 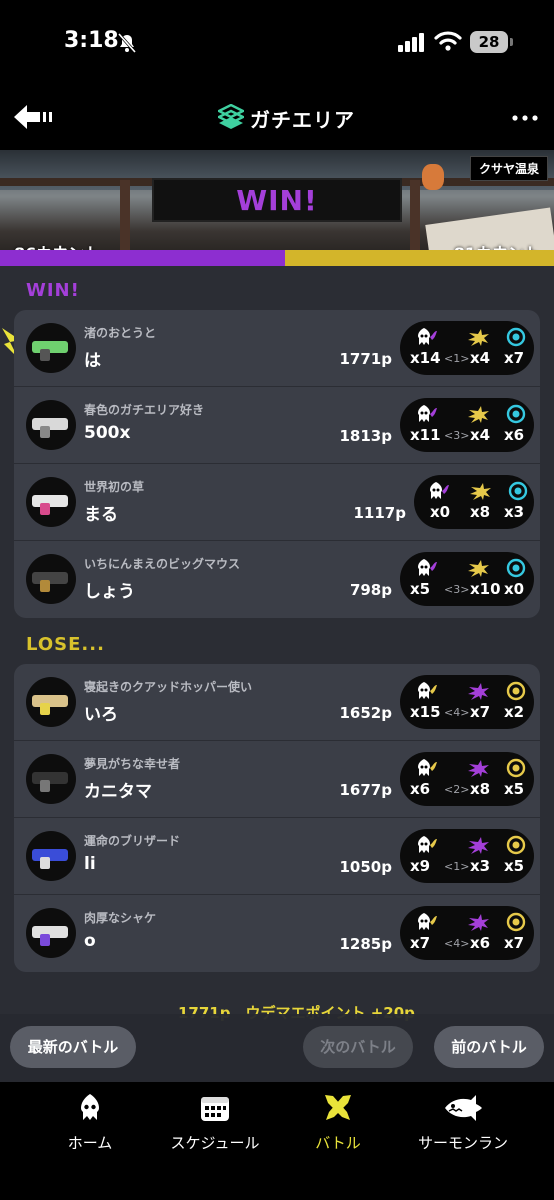 I want to click on tab-salmon-run: サーモンラン, so click(x=463, y=1122).